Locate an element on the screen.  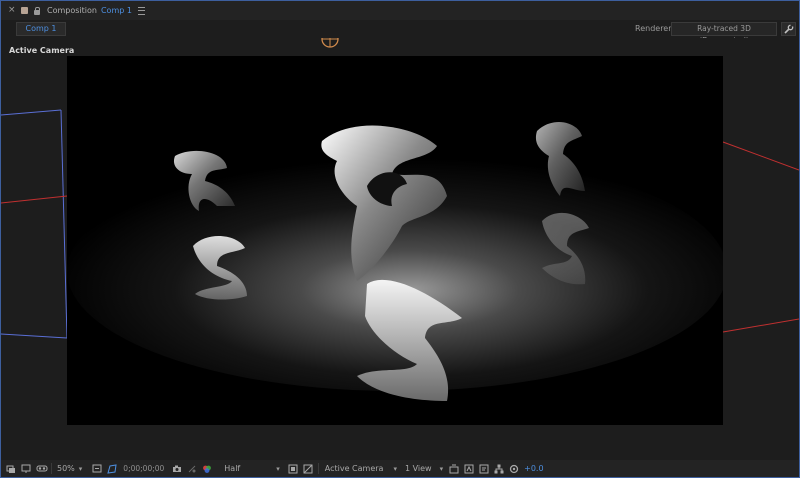
menu-icon is located at coordinates (141, 10).